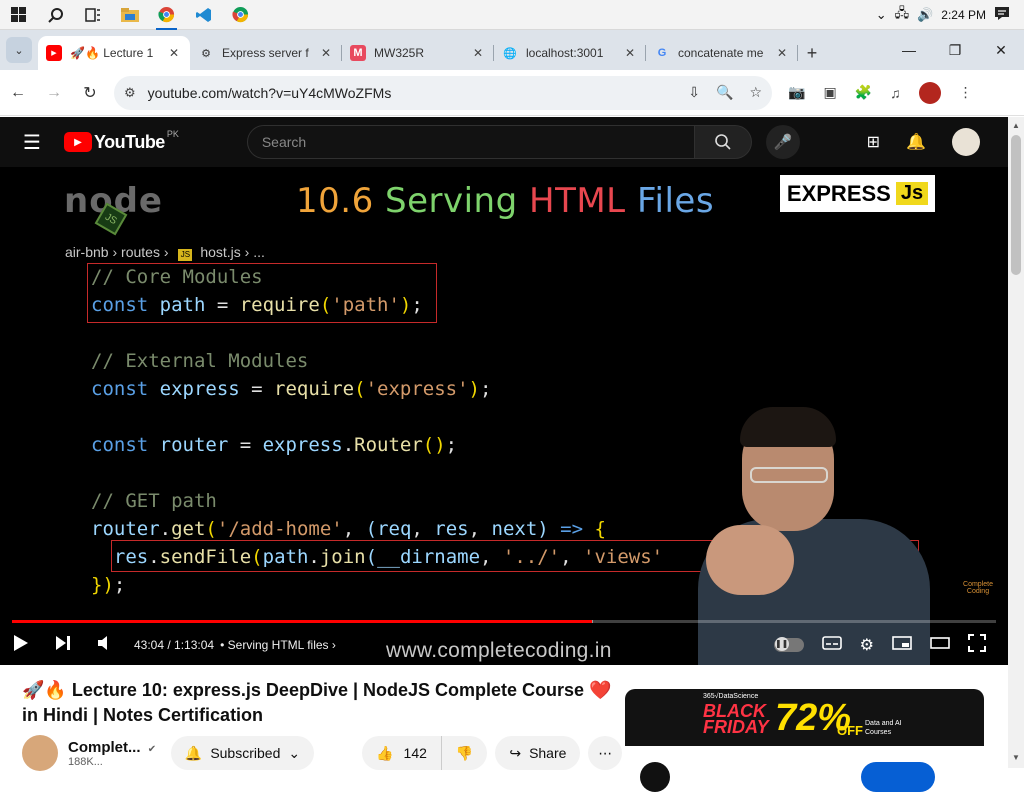 Image resolution: width=1024 pixels, height=792 pixels. I want to click on browser-tab-mw325r: M MW325R ✕, so click(418, 53).